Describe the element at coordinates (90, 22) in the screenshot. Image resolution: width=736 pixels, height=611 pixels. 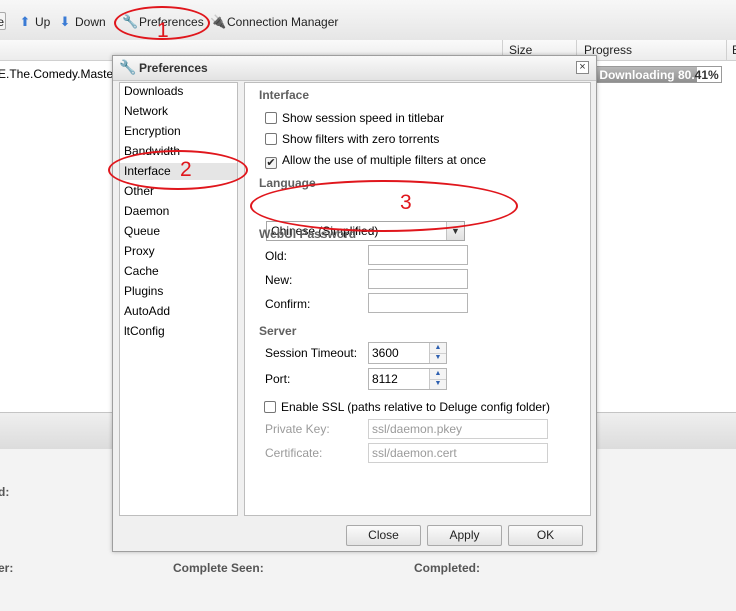
I see `down-button-label: Down` at that location.